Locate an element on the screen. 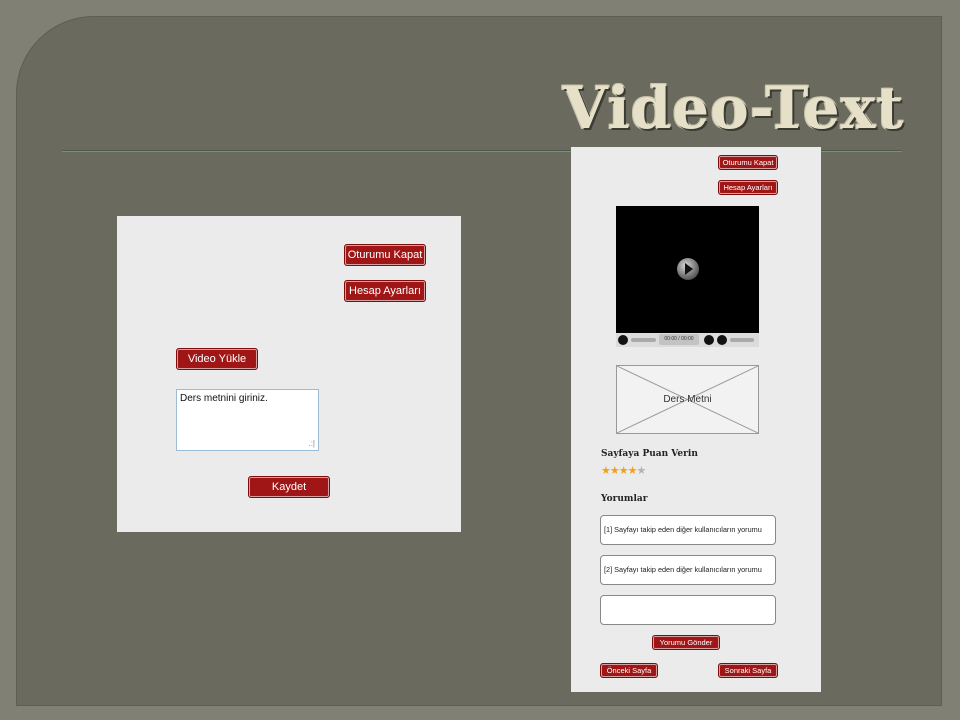 This screenshot has height=720, width=960. comment-input is located at coordinates (688, 610).